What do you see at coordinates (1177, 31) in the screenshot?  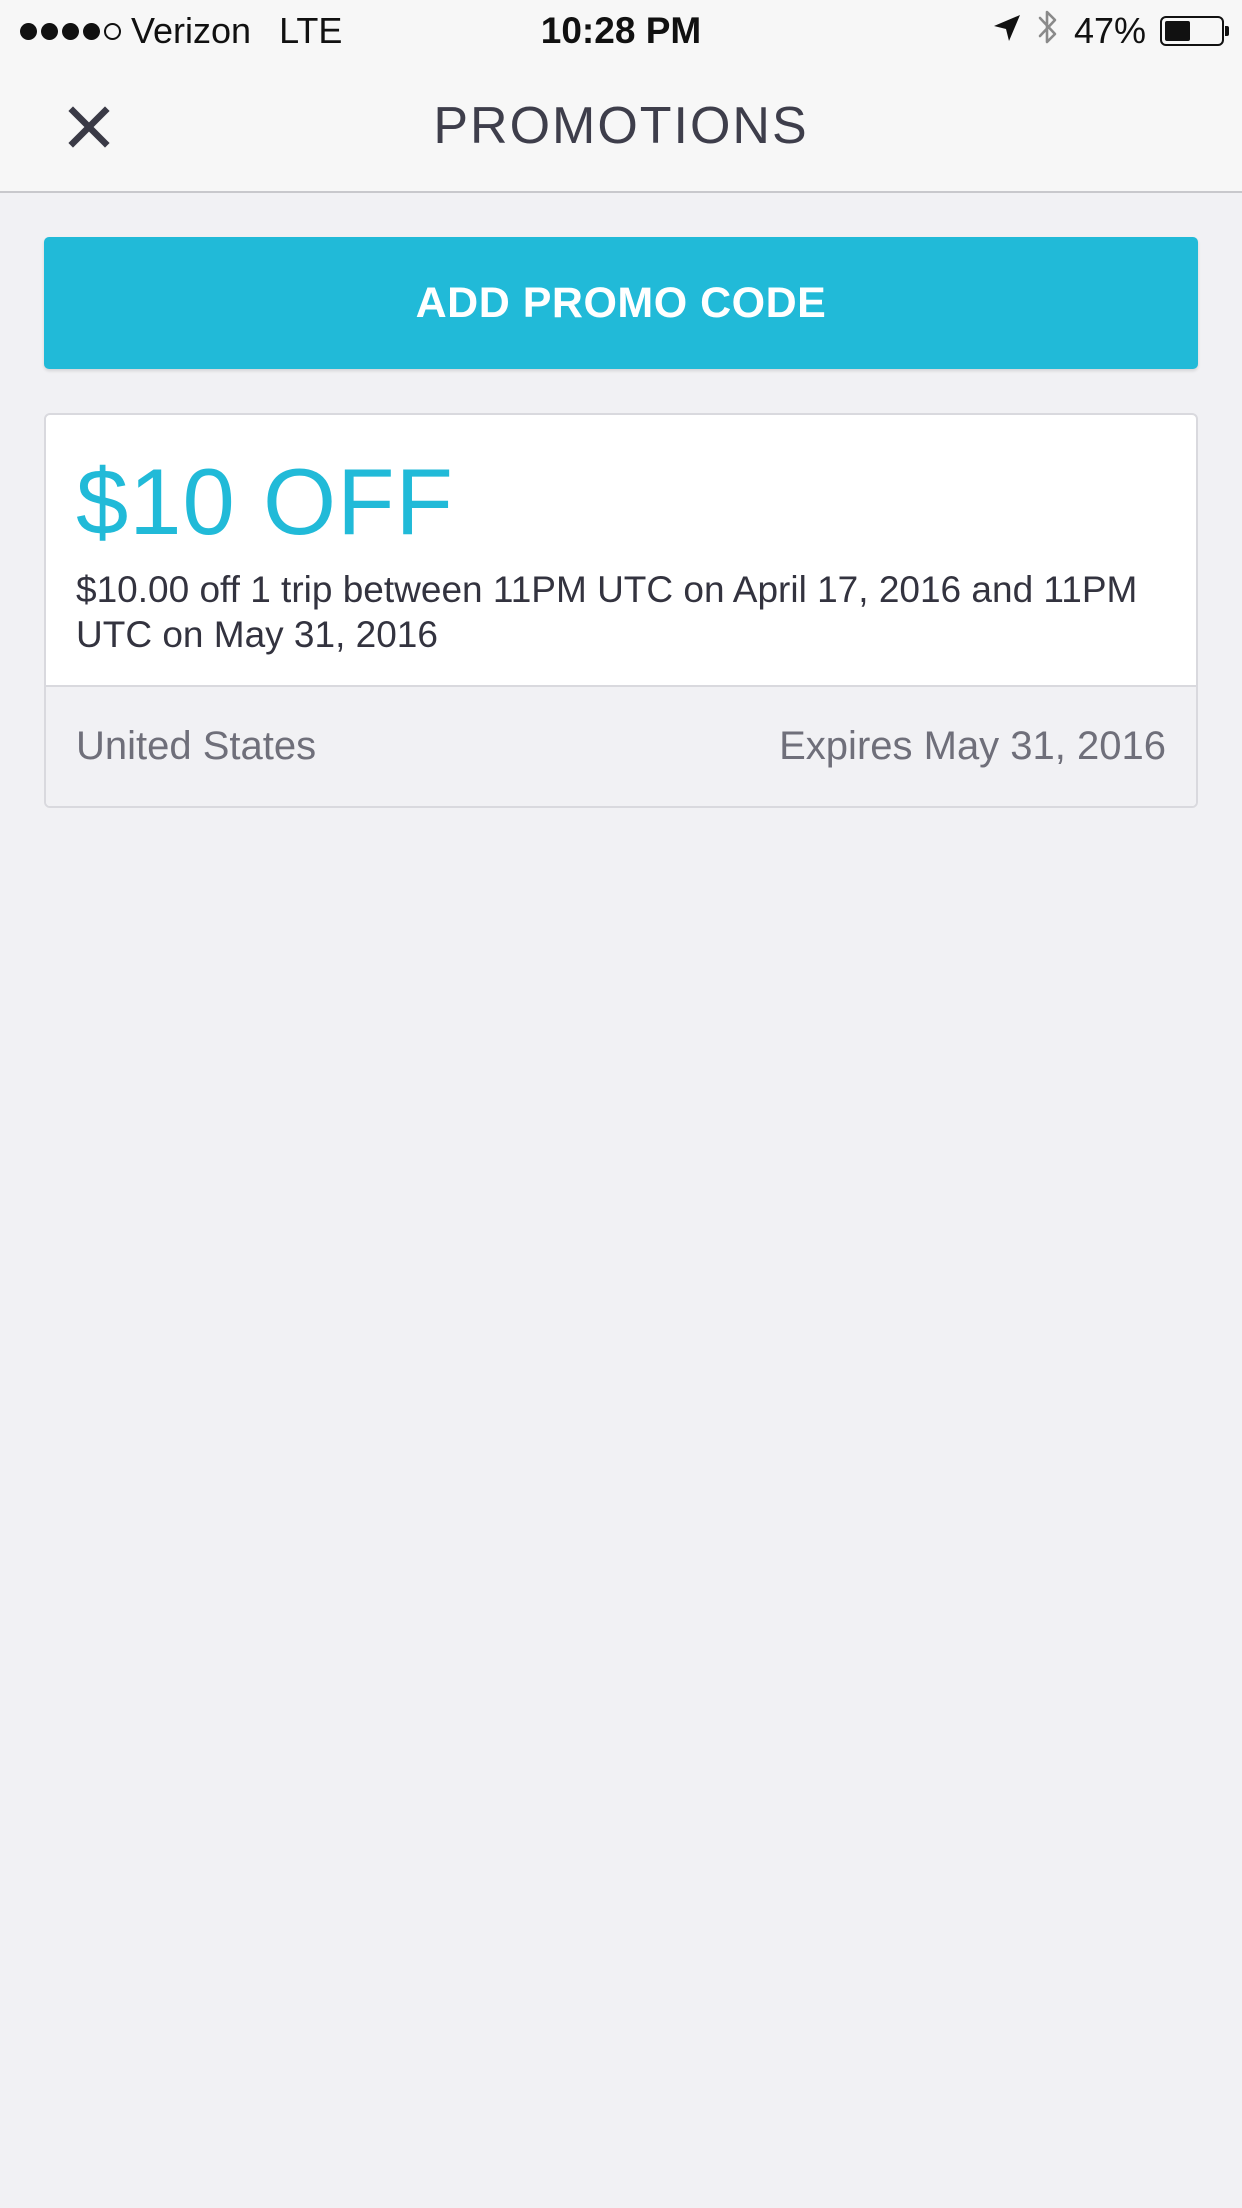 I see `battery-level-fill` at bounding box center [1177, 31].